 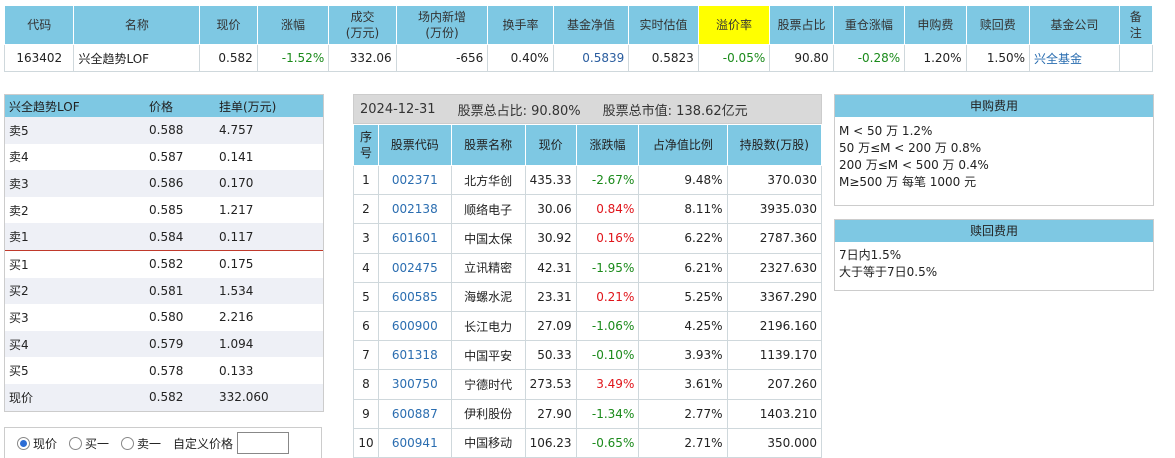 I want to click on holding-no: 7, so click(x=366, y=355).